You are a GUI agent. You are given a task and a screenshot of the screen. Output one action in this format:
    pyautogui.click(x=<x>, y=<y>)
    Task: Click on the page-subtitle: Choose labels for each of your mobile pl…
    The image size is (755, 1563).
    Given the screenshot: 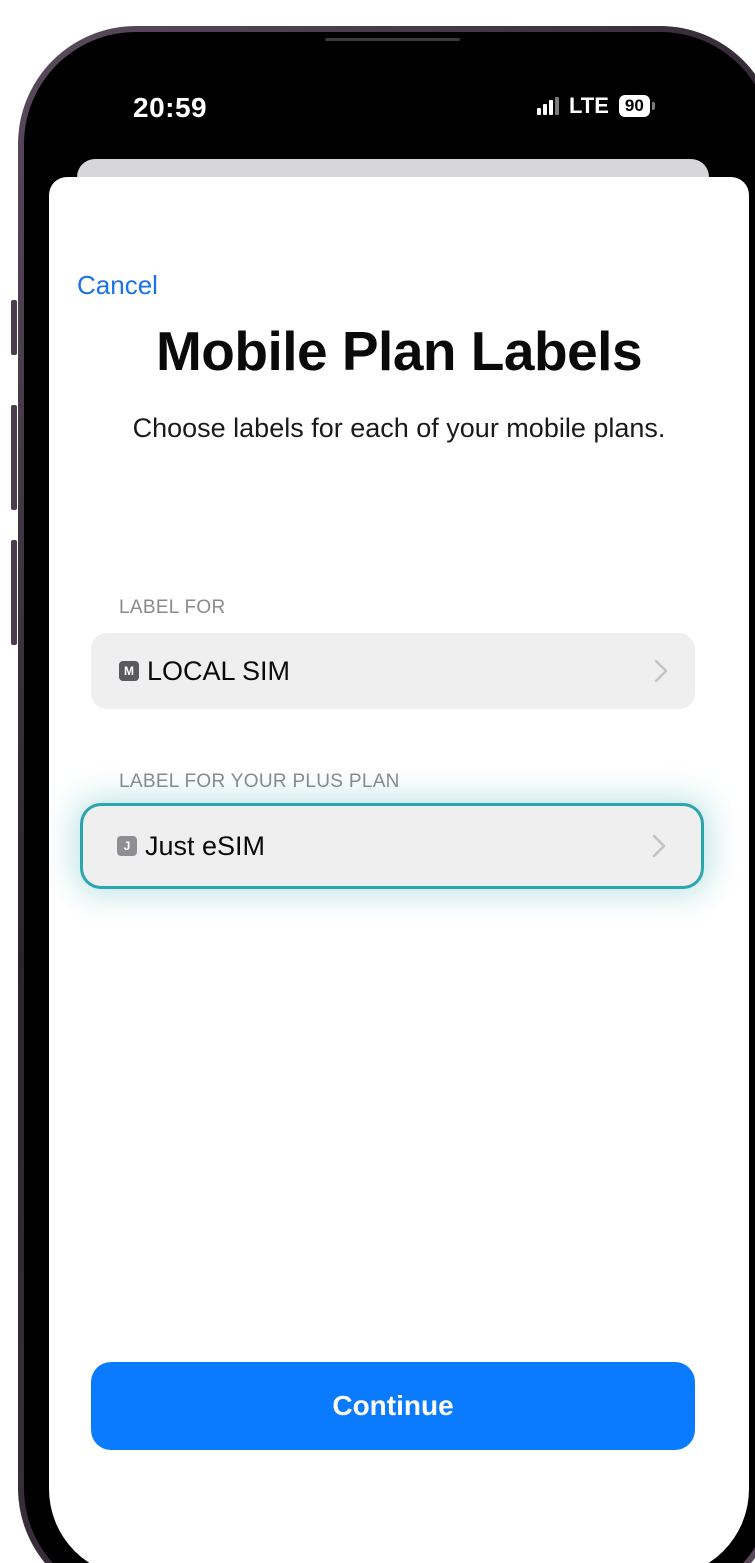 What is the action you would take?
    pyautogui.click(x=399, y=428)
    